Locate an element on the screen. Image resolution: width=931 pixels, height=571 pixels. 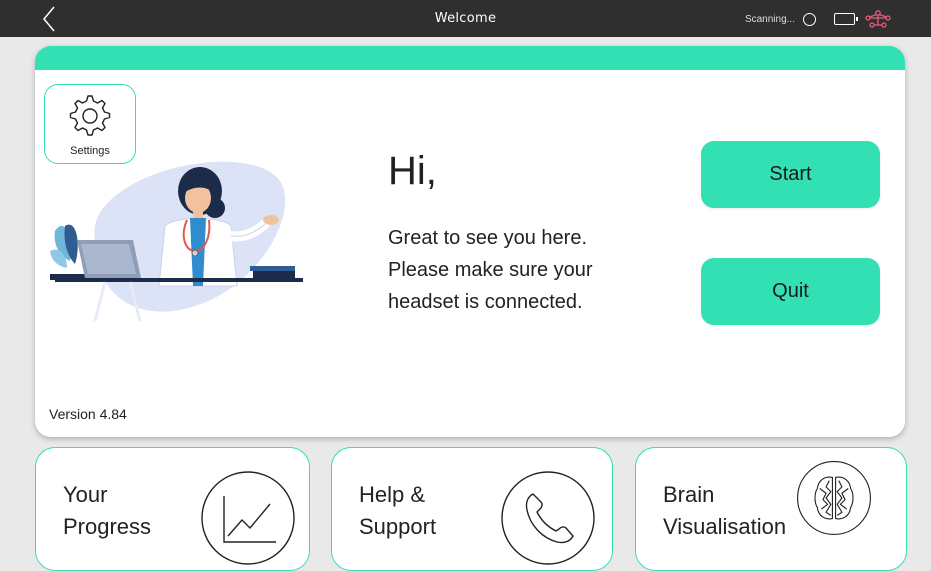
start-button: Start is located at coordinates (790, 174).